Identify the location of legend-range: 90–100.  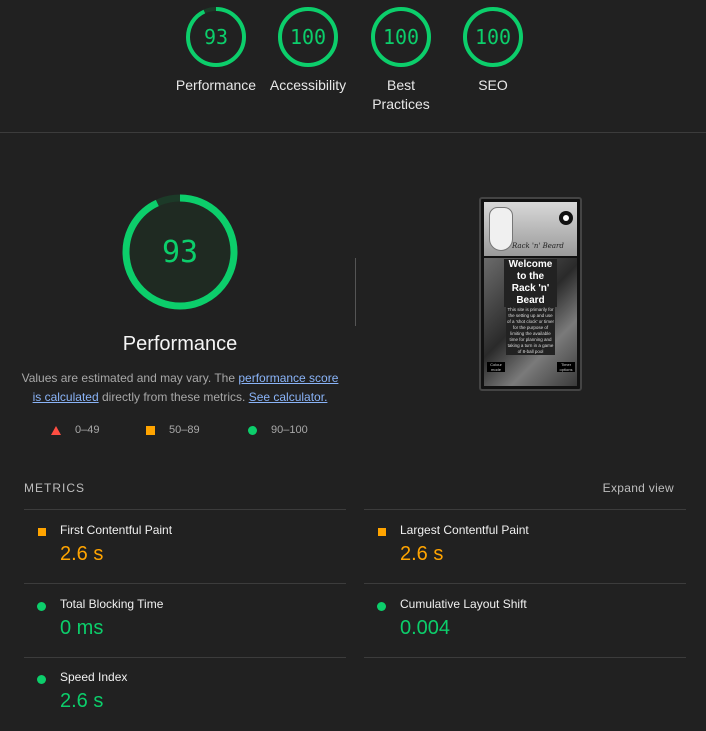
(289, 430).